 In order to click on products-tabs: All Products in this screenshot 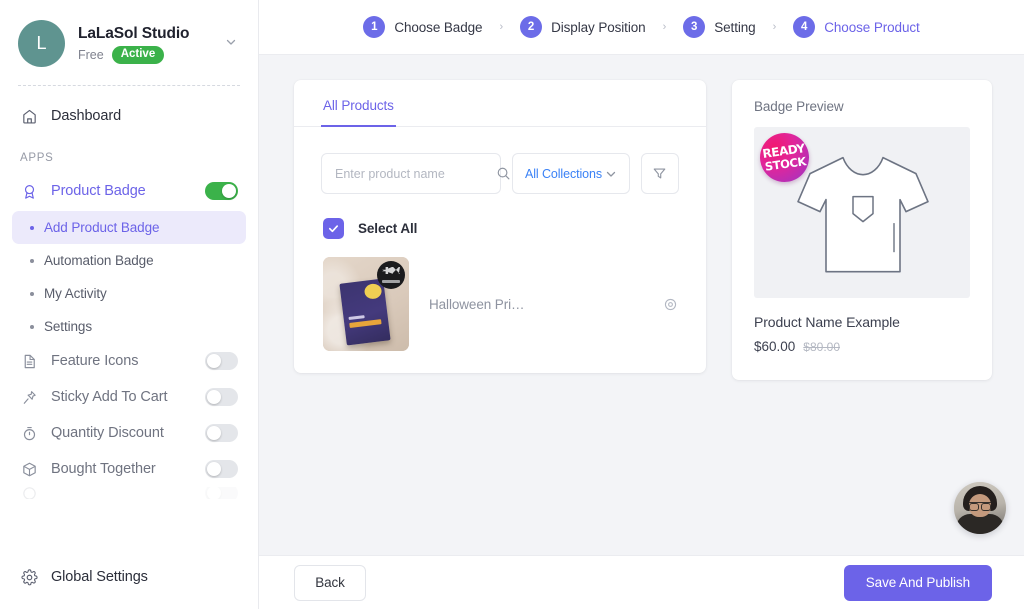, I will do `click(500, 103)`.